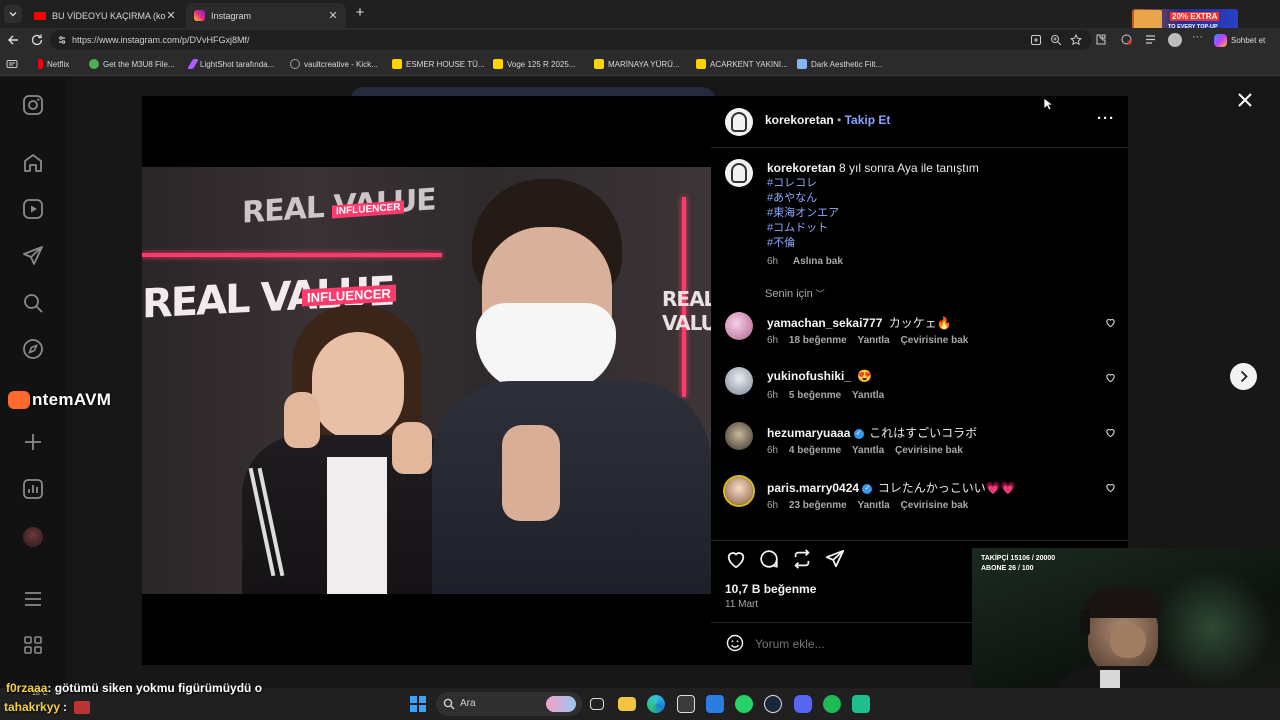 The width and height of the screenshot is (1280, 720). Describe the element at coordinates (1056, 40) in the screenshot. I see `zoom-icon` at that location.